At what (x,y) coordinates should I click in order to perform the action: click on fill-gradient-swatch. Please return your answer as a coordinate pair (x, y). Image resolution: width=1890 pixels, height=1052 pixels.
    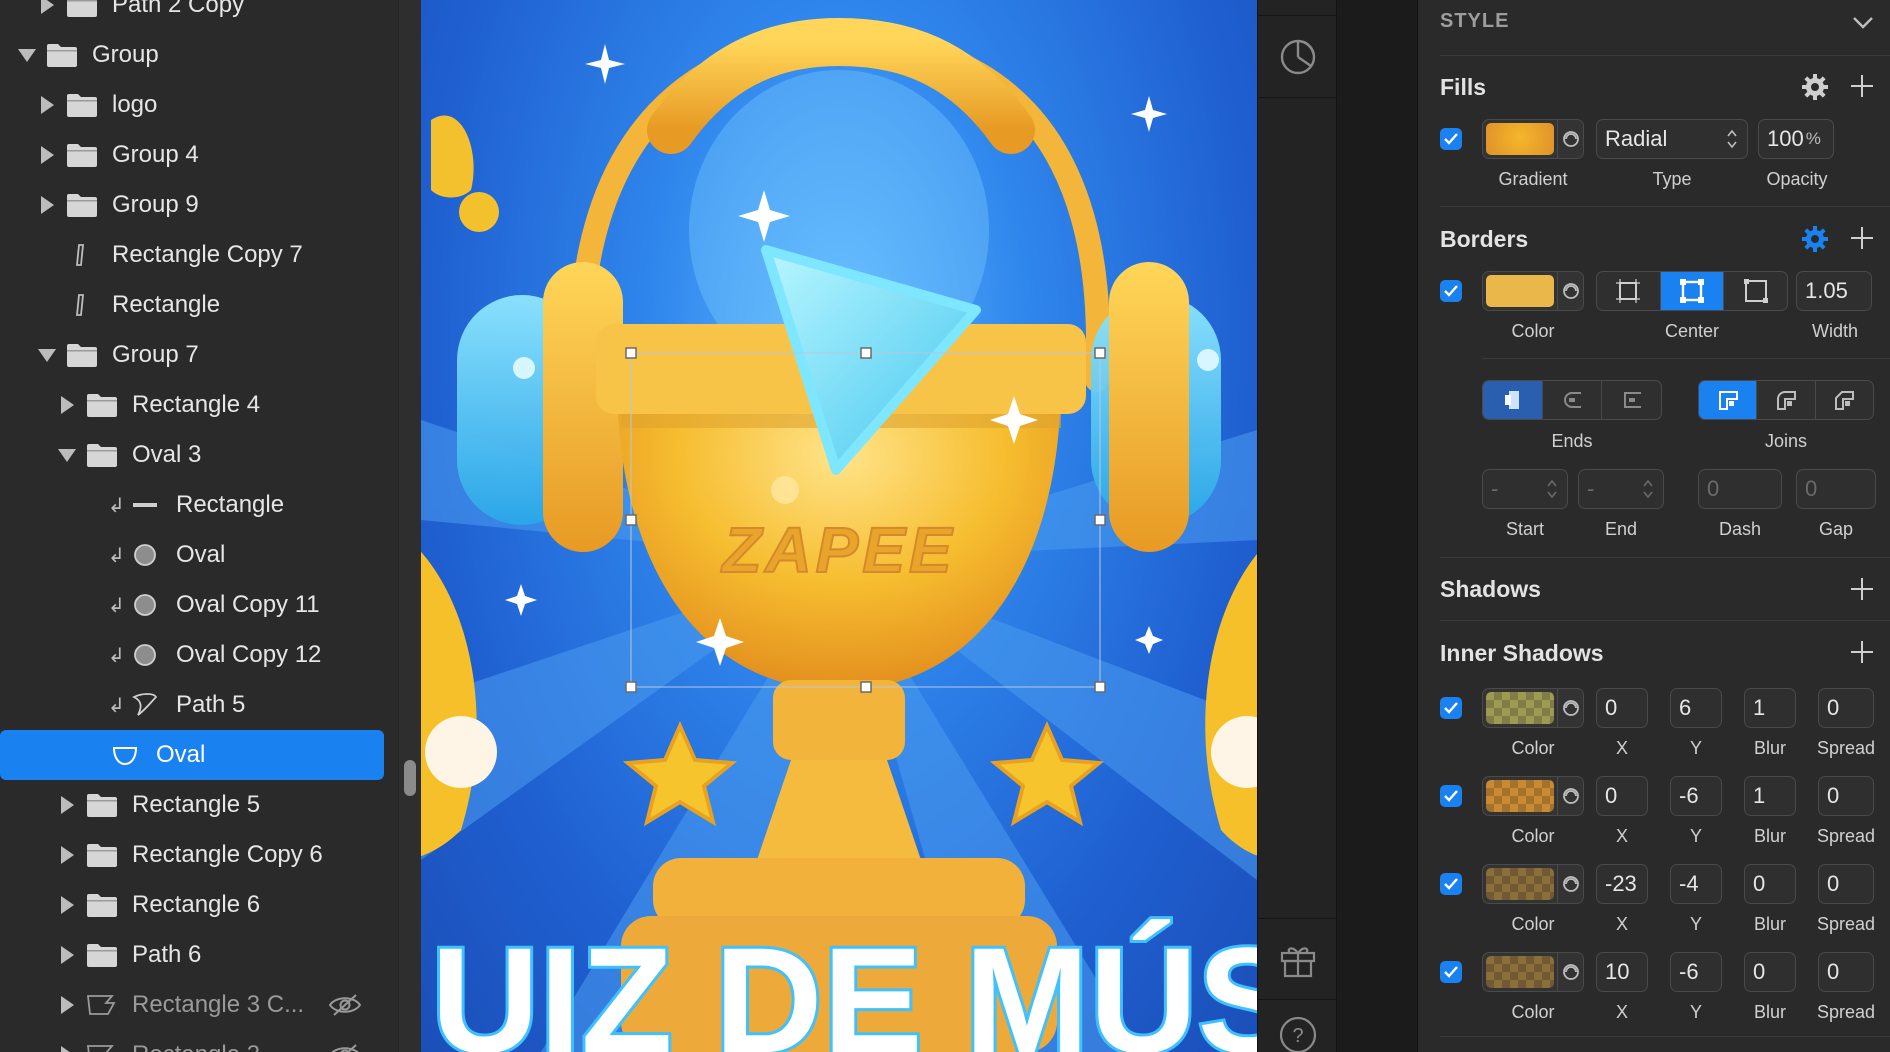
    Looking at the image, I should click on (1533, 139).